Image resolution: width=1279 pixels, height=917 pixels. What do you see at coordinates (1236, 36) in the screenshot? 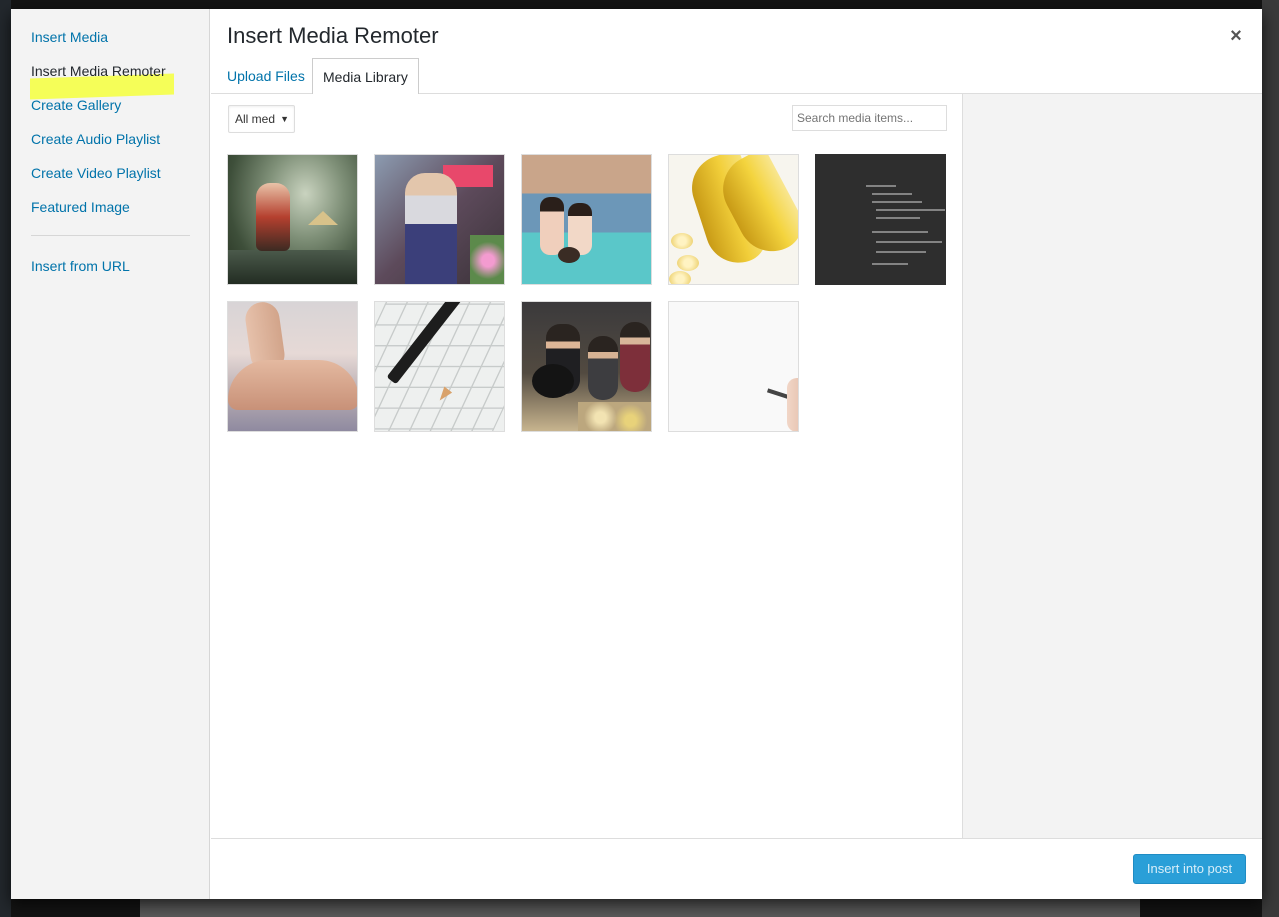
I see `close-icon: ×` at bounding box center [1236, 36].